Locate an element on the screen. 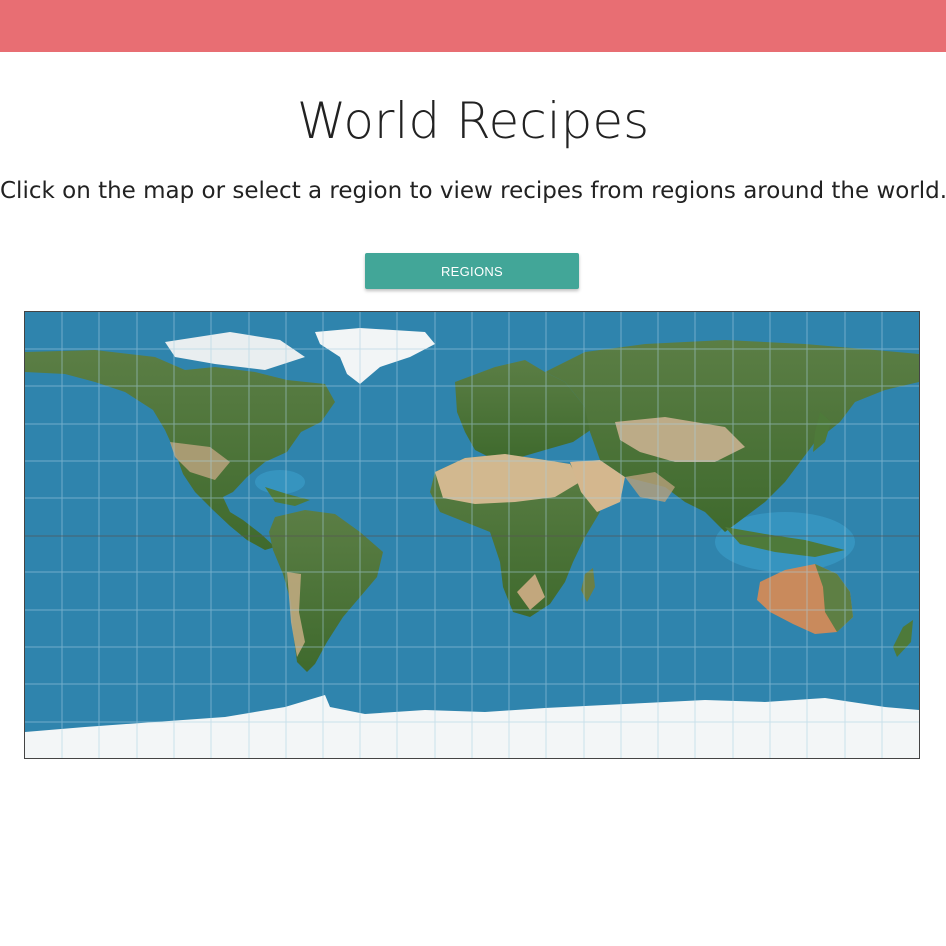  top-header-bar is located at coordinates (473, 26).